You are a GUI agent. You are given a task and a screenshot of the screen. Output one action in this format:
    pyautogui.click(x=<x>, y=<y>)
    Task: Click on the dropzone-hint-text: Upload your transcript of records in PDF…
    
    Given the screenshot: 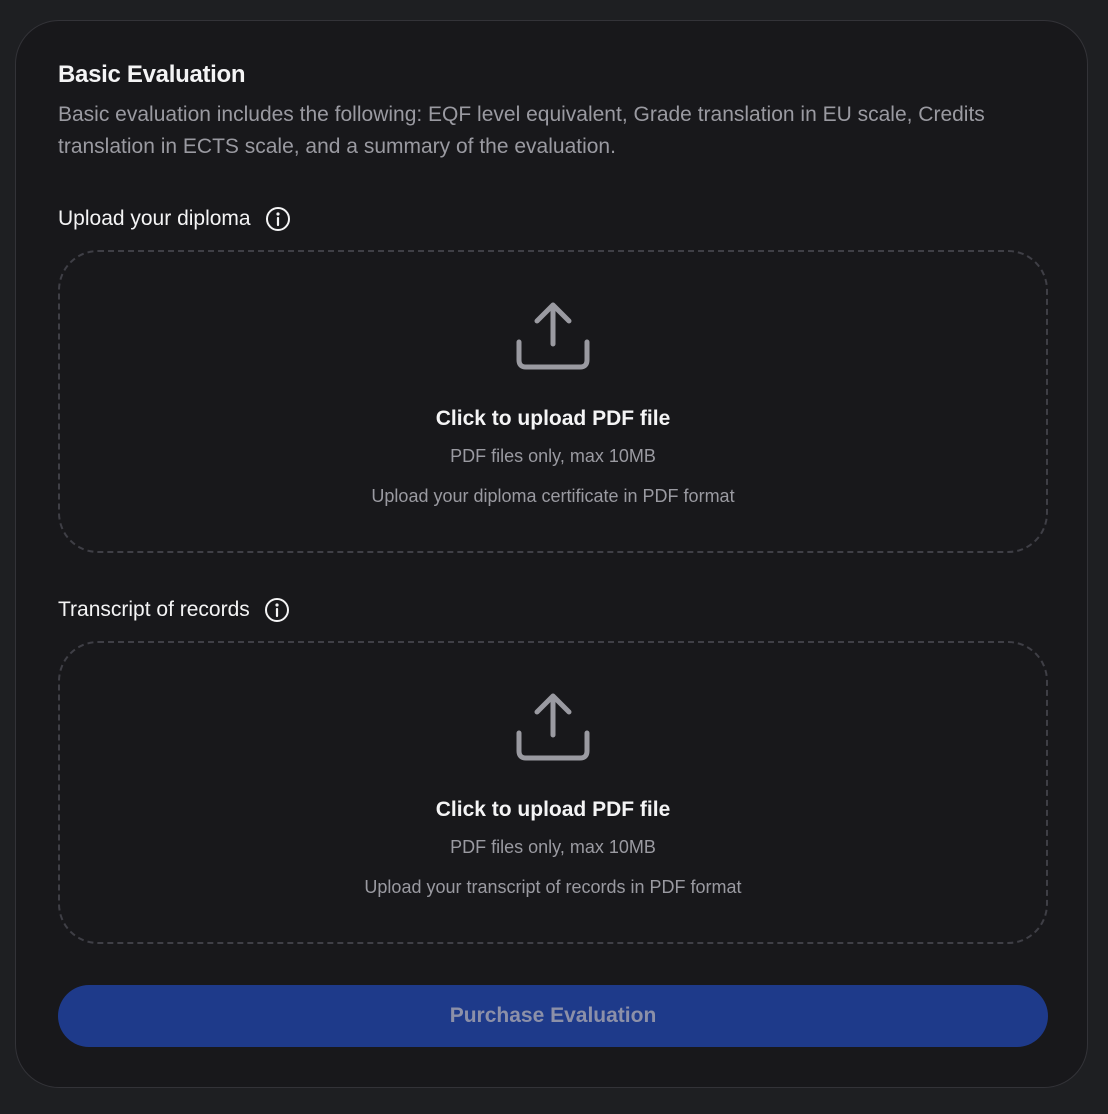 What is the action you would take?
    pyautogui.click(x=553, y=887)
    